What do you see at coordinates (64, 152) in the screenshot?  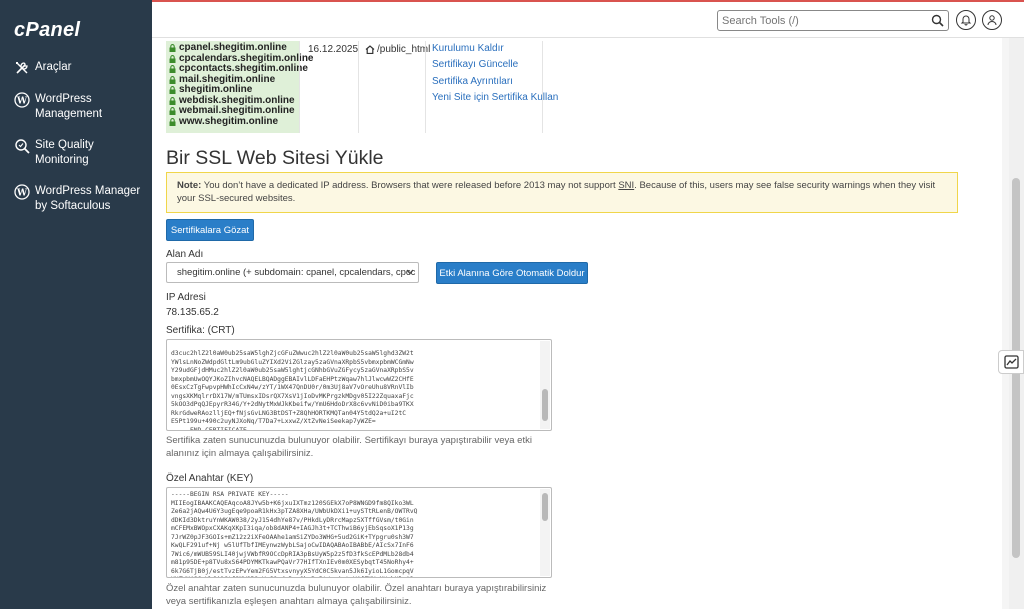 I see `sidebar-item-label: Site Quality Monitoring` at bounding box center [64, 152].